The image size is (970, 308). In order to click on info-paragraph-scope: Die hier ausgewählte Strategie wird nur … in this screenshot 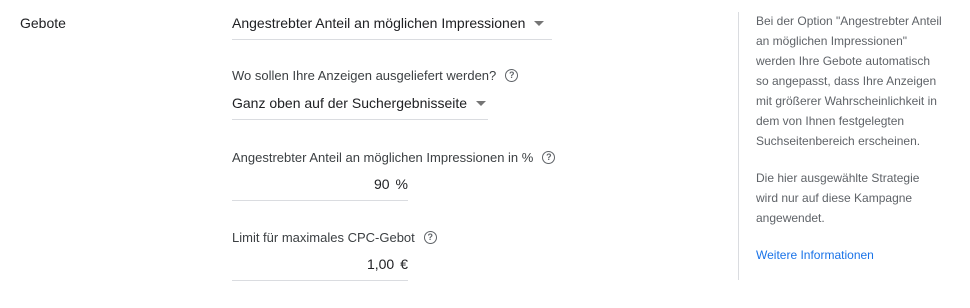, I will do `click(859, 198)`.